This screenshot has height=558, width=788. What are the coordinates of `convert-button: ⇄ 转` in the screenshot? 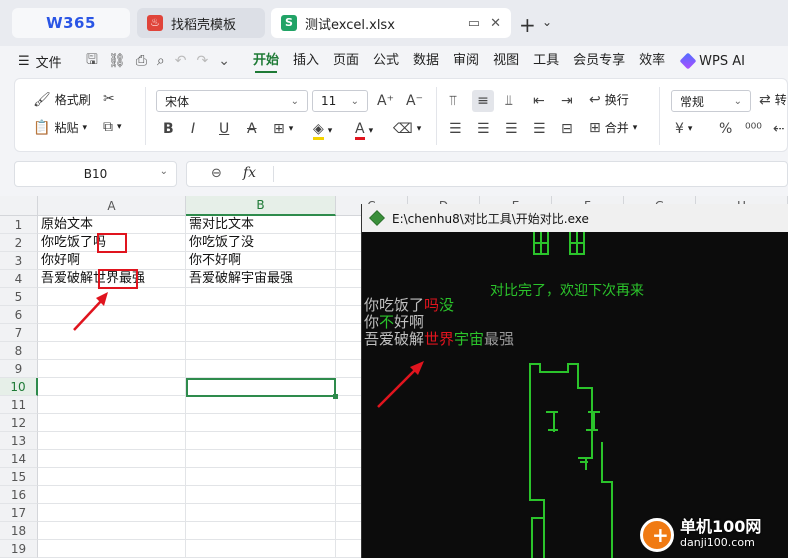 It's located at (773, 99).